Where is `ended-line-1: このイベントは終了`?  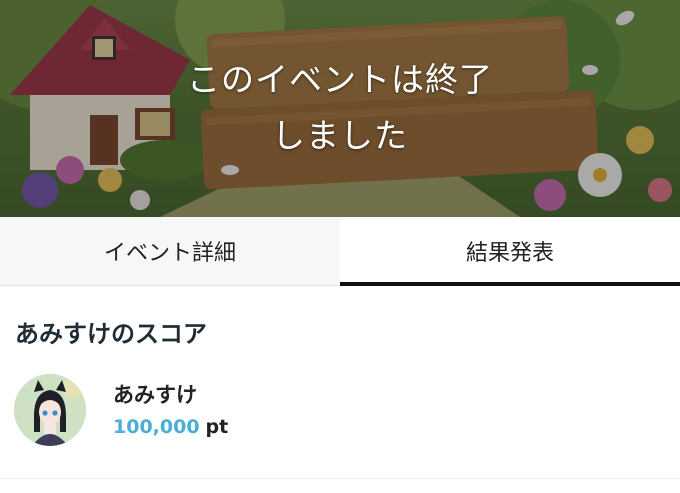
ended-line-1: このイベントは終了 is located at coordinates (340, 79).